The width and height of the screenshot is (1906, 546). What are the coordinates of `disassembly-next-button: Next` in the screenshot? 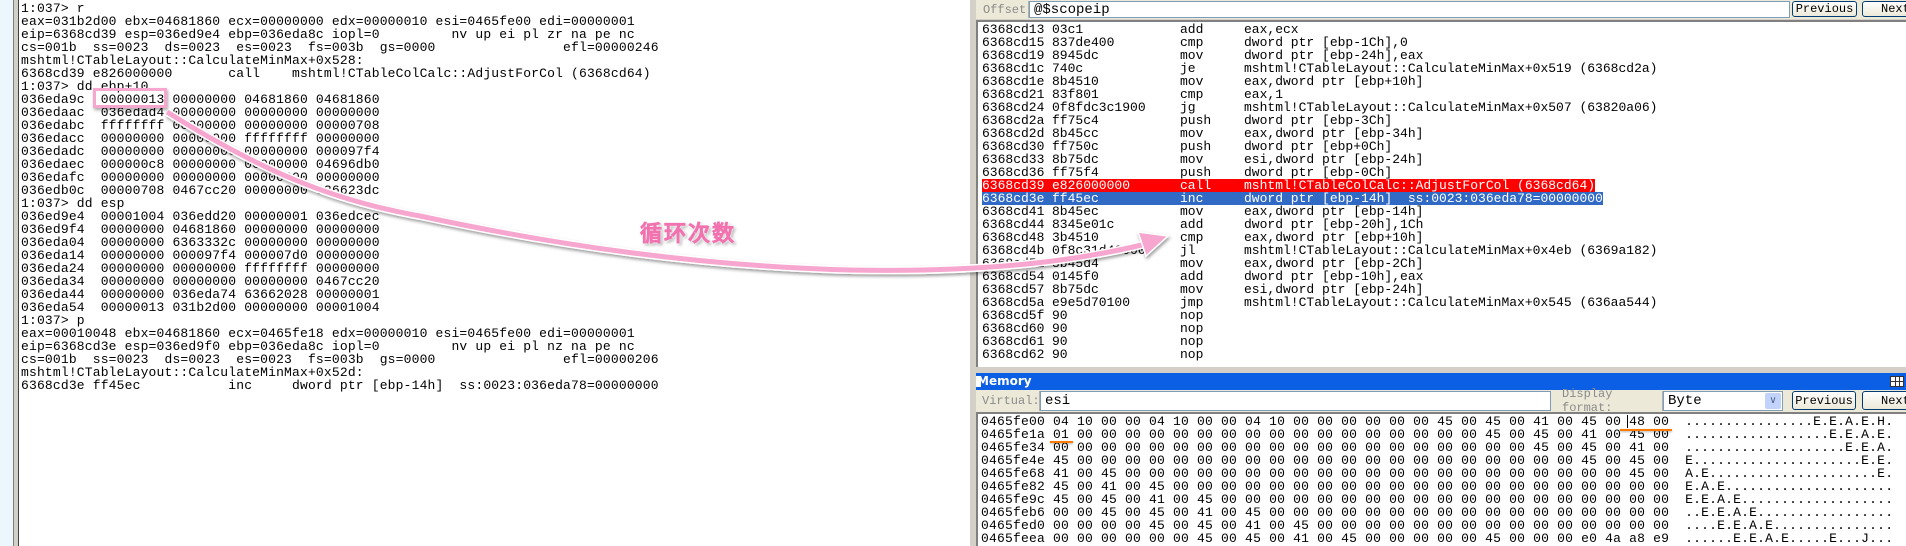 It's located at (1884, 9).